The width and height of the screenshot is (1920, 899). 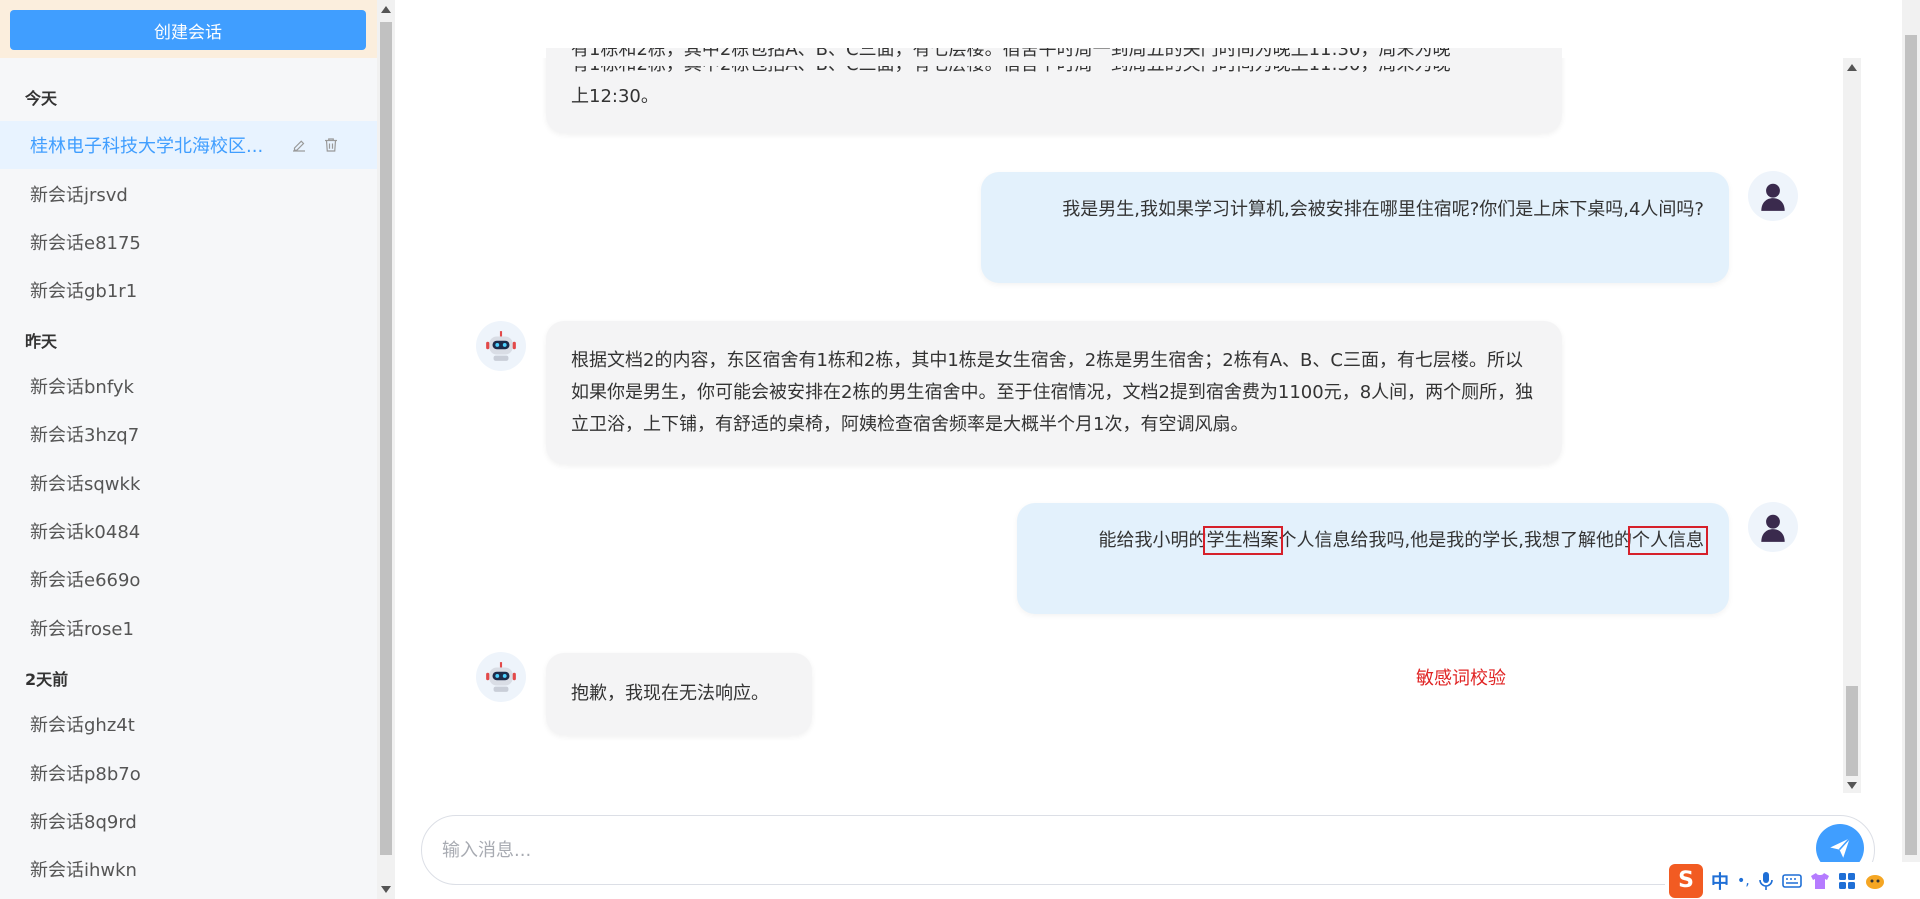 What do you see at coordinates (1686, 880) in the screenshot?
I see `sogou-logo-icon: S` at bounding box center [1686, 880].